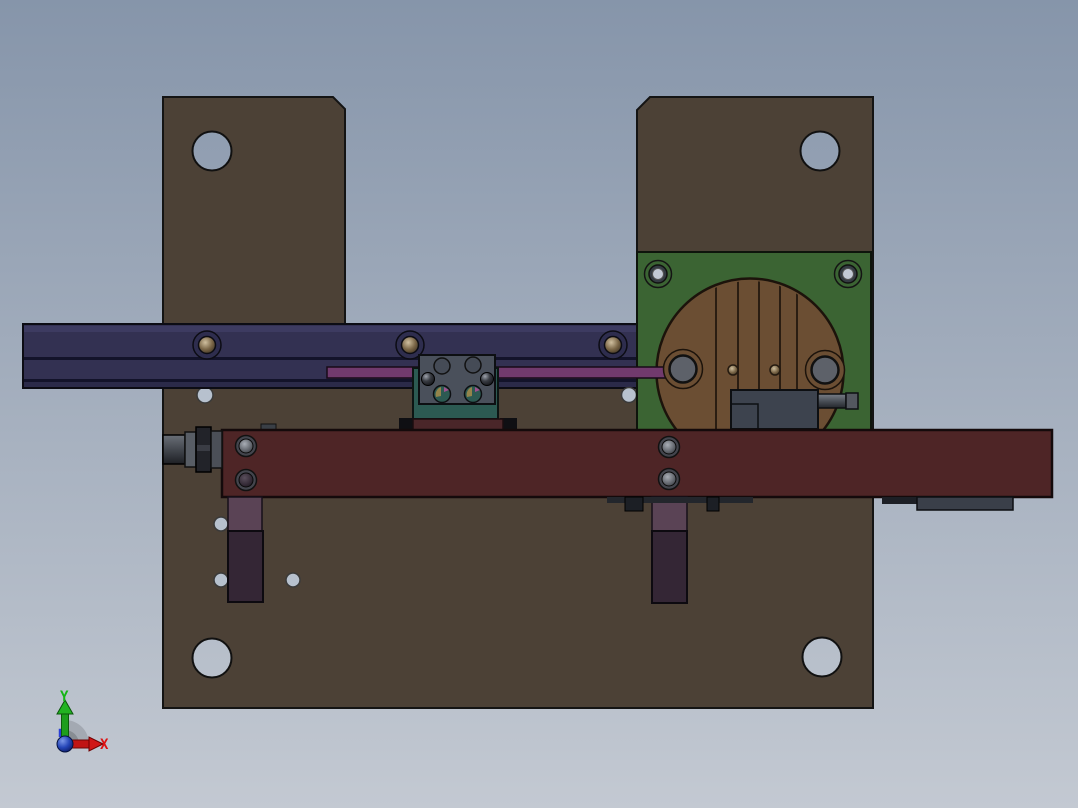  What do you see at coordinates (832, 401) in the screenshot?
I see `motor-shaft` at bounding box center [832, 401].